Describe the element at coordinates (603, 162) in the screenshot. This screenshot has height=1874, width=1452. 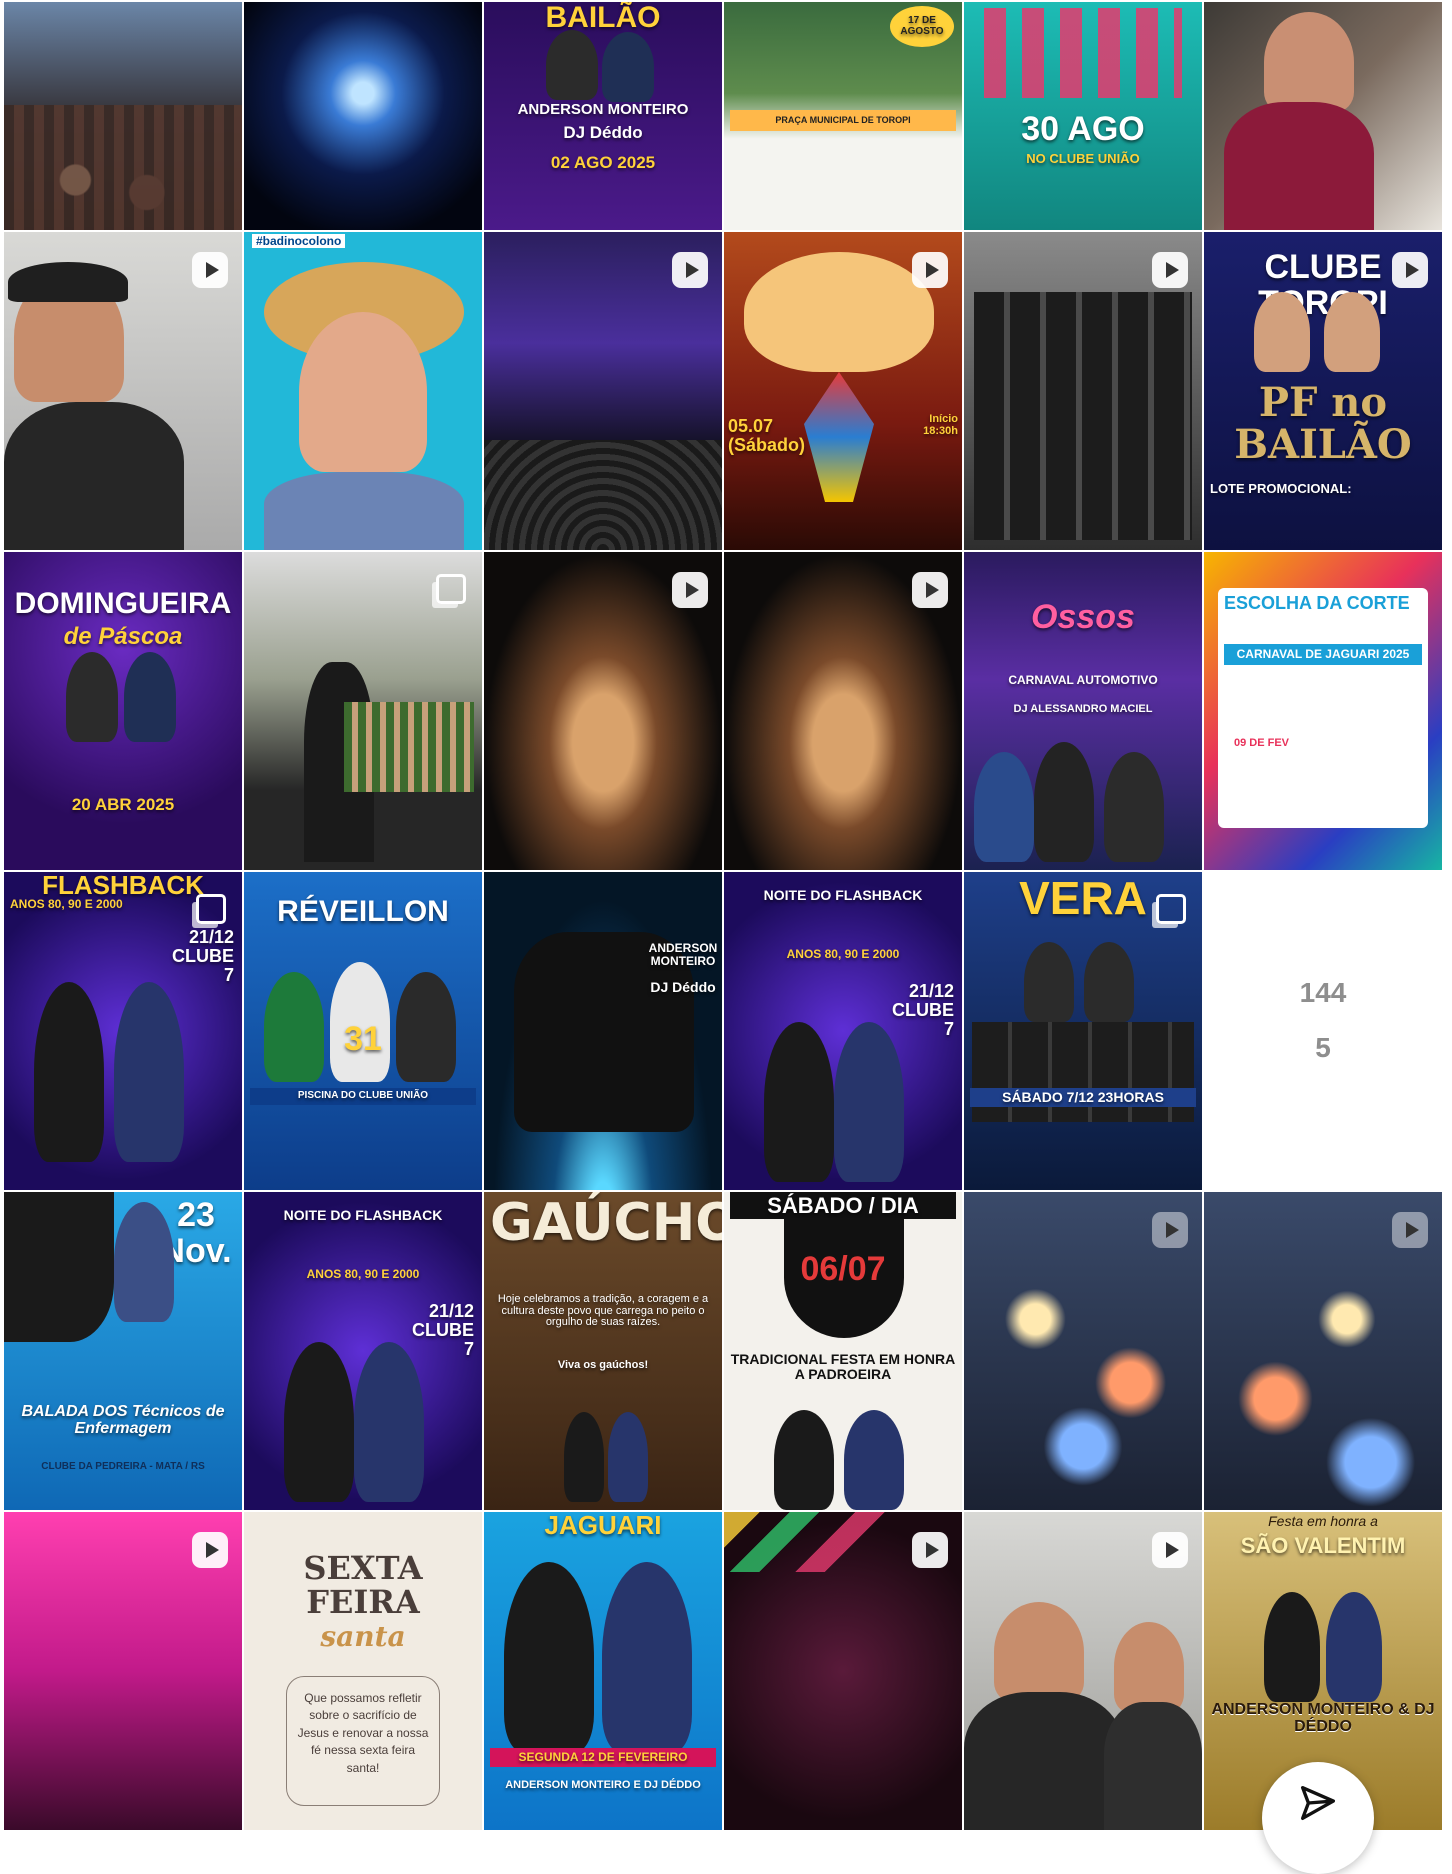
I see `post-line: 02 AGO 2025` at that location.